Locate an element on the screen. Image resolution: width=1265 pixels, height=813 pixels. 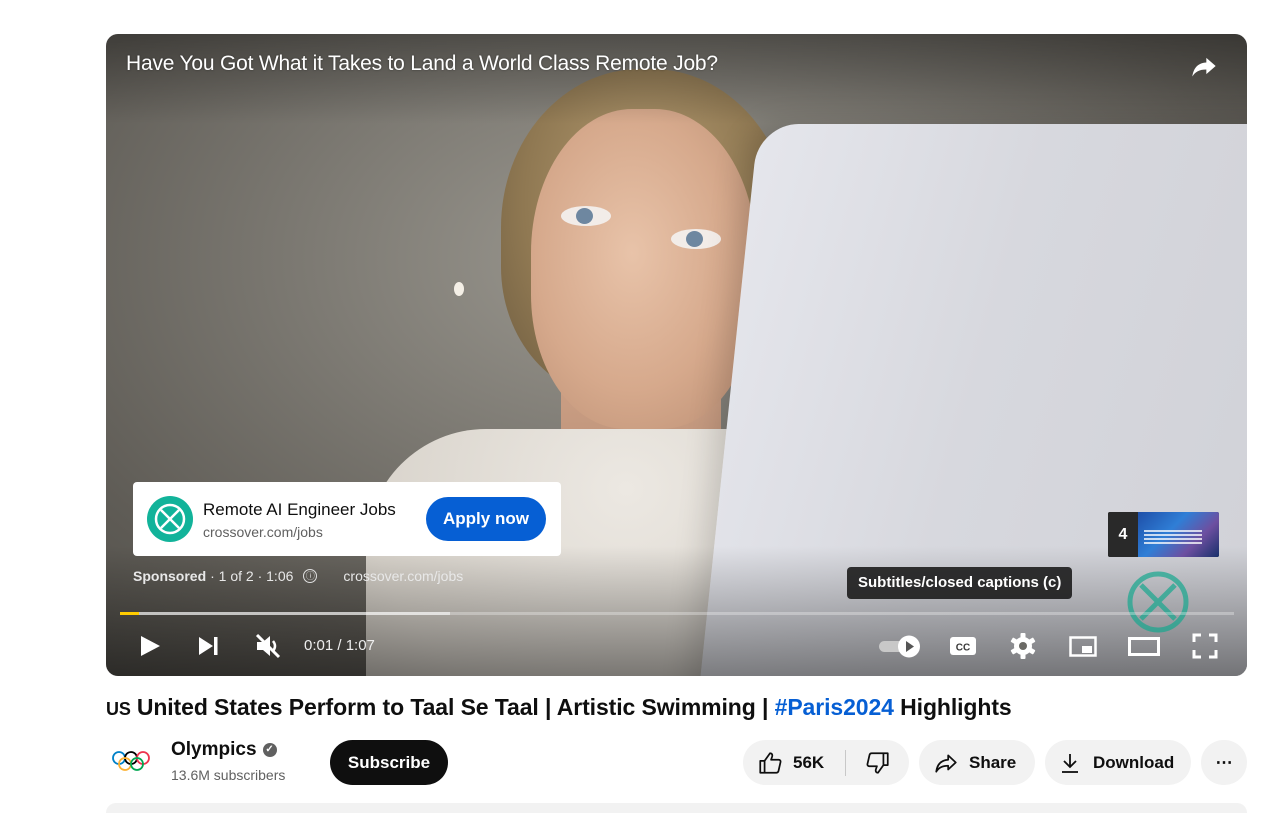
play-icon is located at coordinates (150, 646).